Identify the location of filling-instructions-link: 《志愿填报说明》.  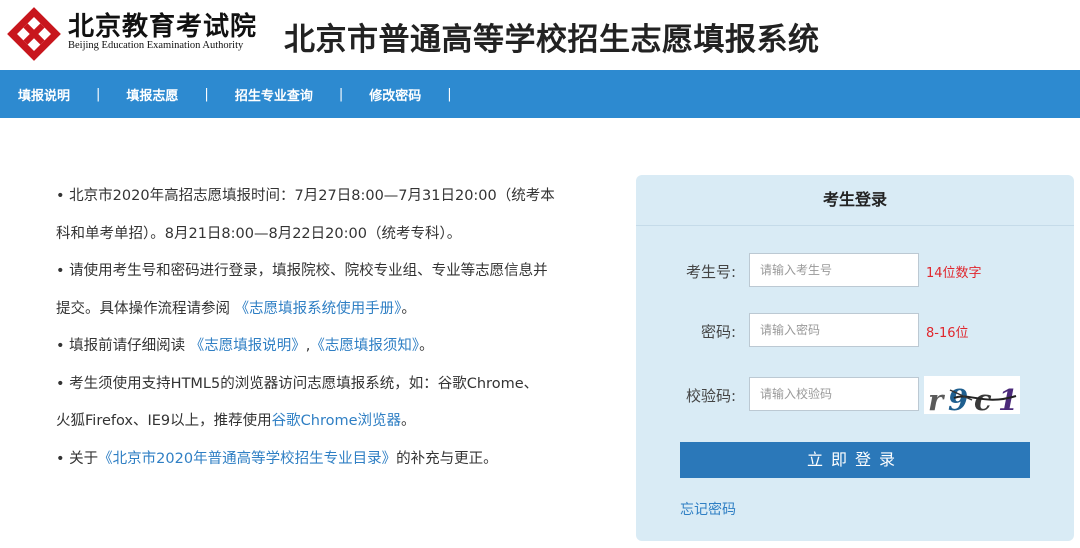
(248, 346).